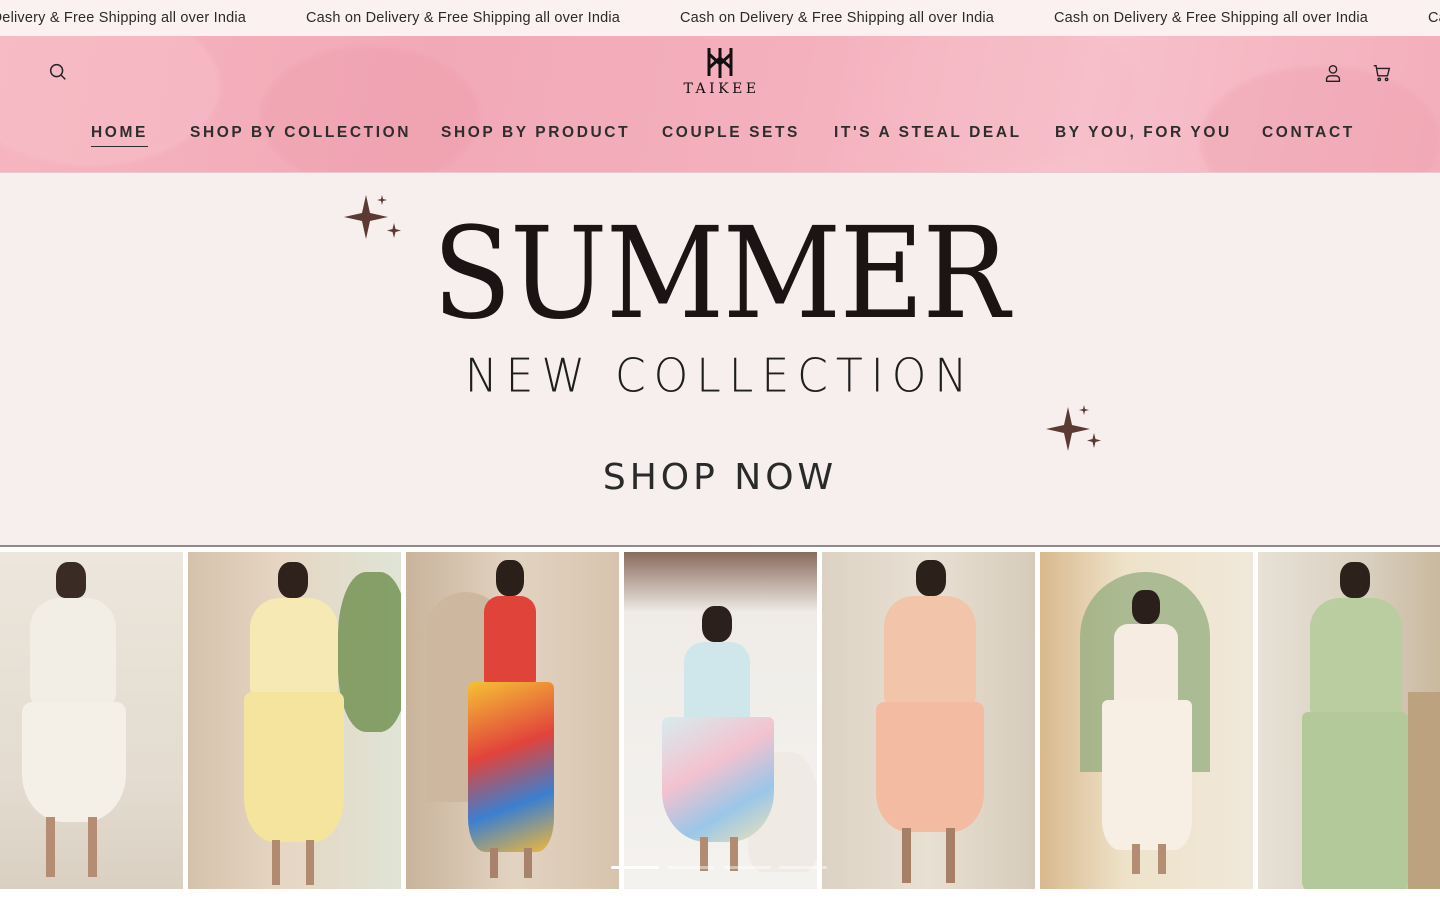 Image resolution: width=1440 pixels, height=900 pixels. I want to click on nav-steal-deal: IT'S A STEAL DEAL, so click(928, 133).